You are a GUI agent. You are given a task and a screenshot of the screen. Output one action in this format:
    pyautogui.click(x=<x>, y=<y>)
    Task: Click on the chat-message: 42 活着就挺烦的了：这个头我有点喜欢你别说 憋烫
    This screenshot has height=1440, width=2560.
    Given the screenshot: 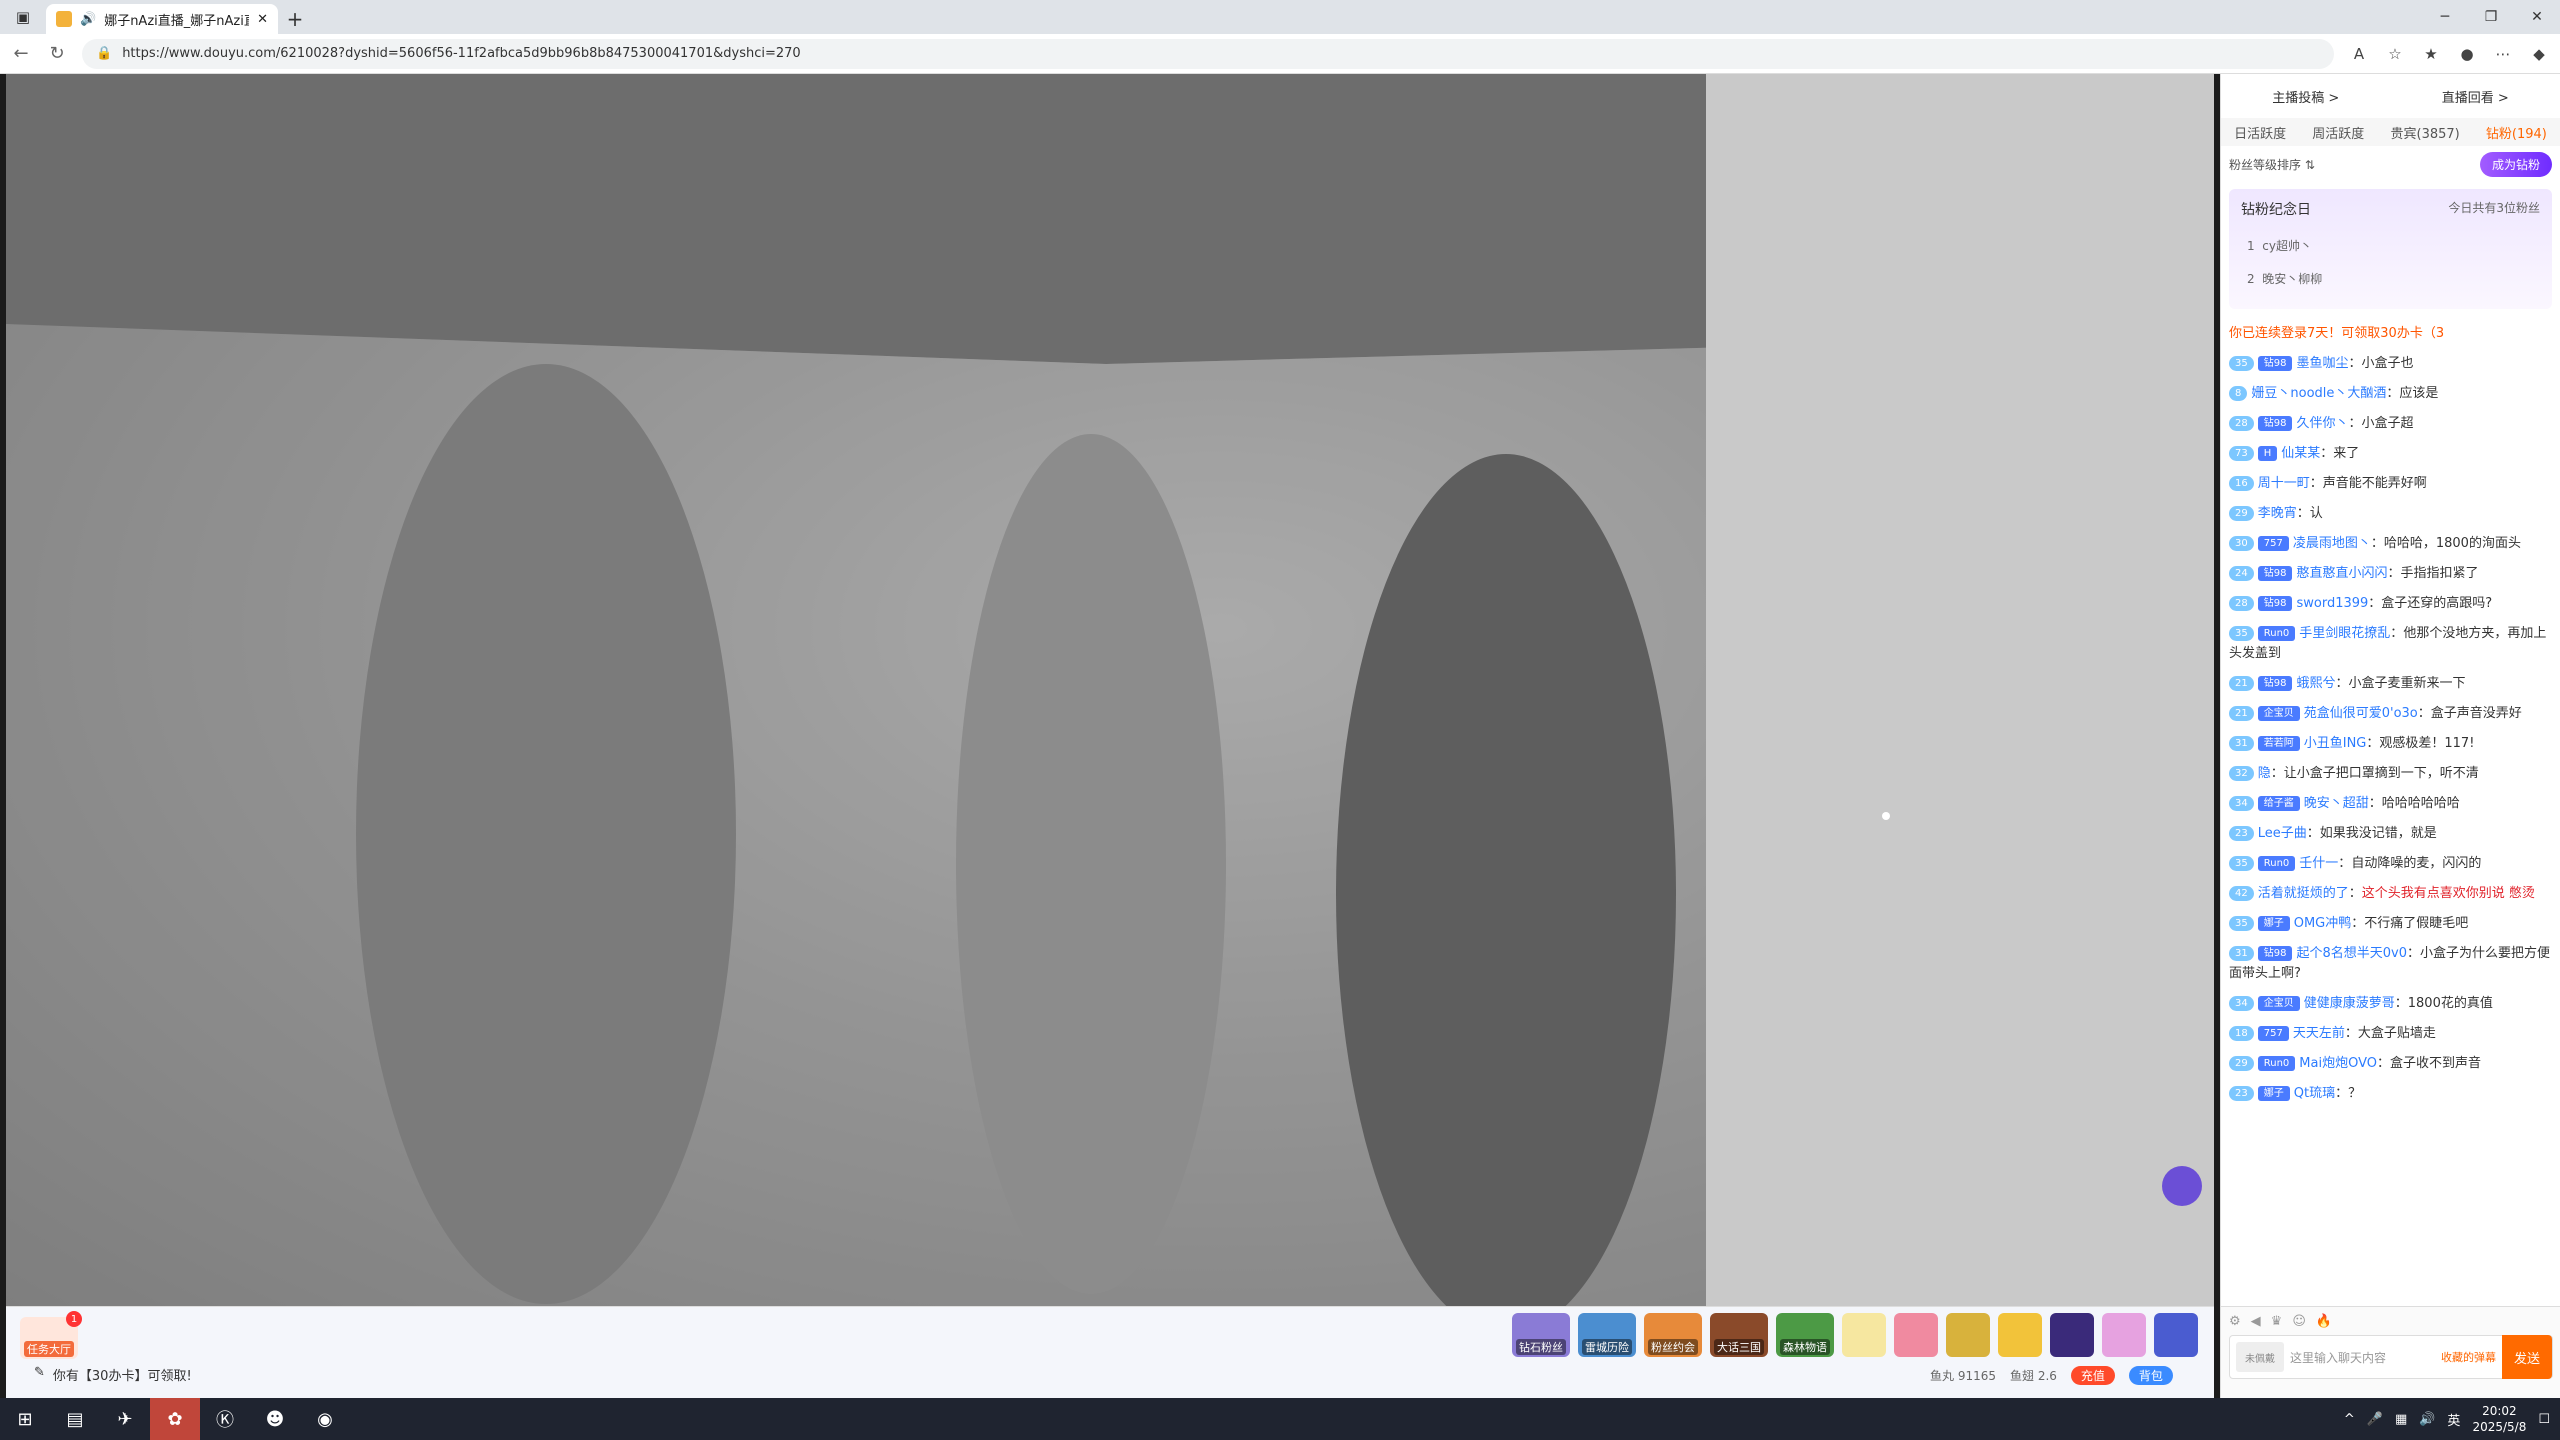 What is the action you would take?
    pyautogui.click(x=2390, y=894)
    